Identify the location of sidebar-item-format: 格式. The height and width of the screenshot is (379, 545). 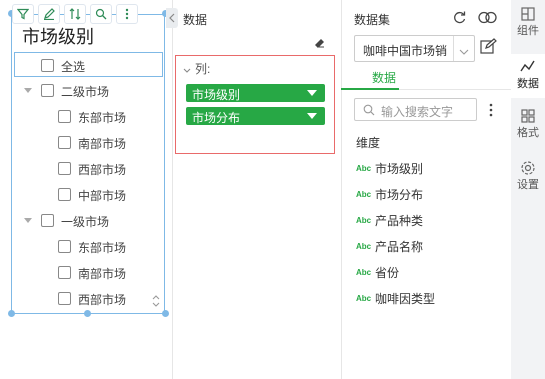
(528, 129).